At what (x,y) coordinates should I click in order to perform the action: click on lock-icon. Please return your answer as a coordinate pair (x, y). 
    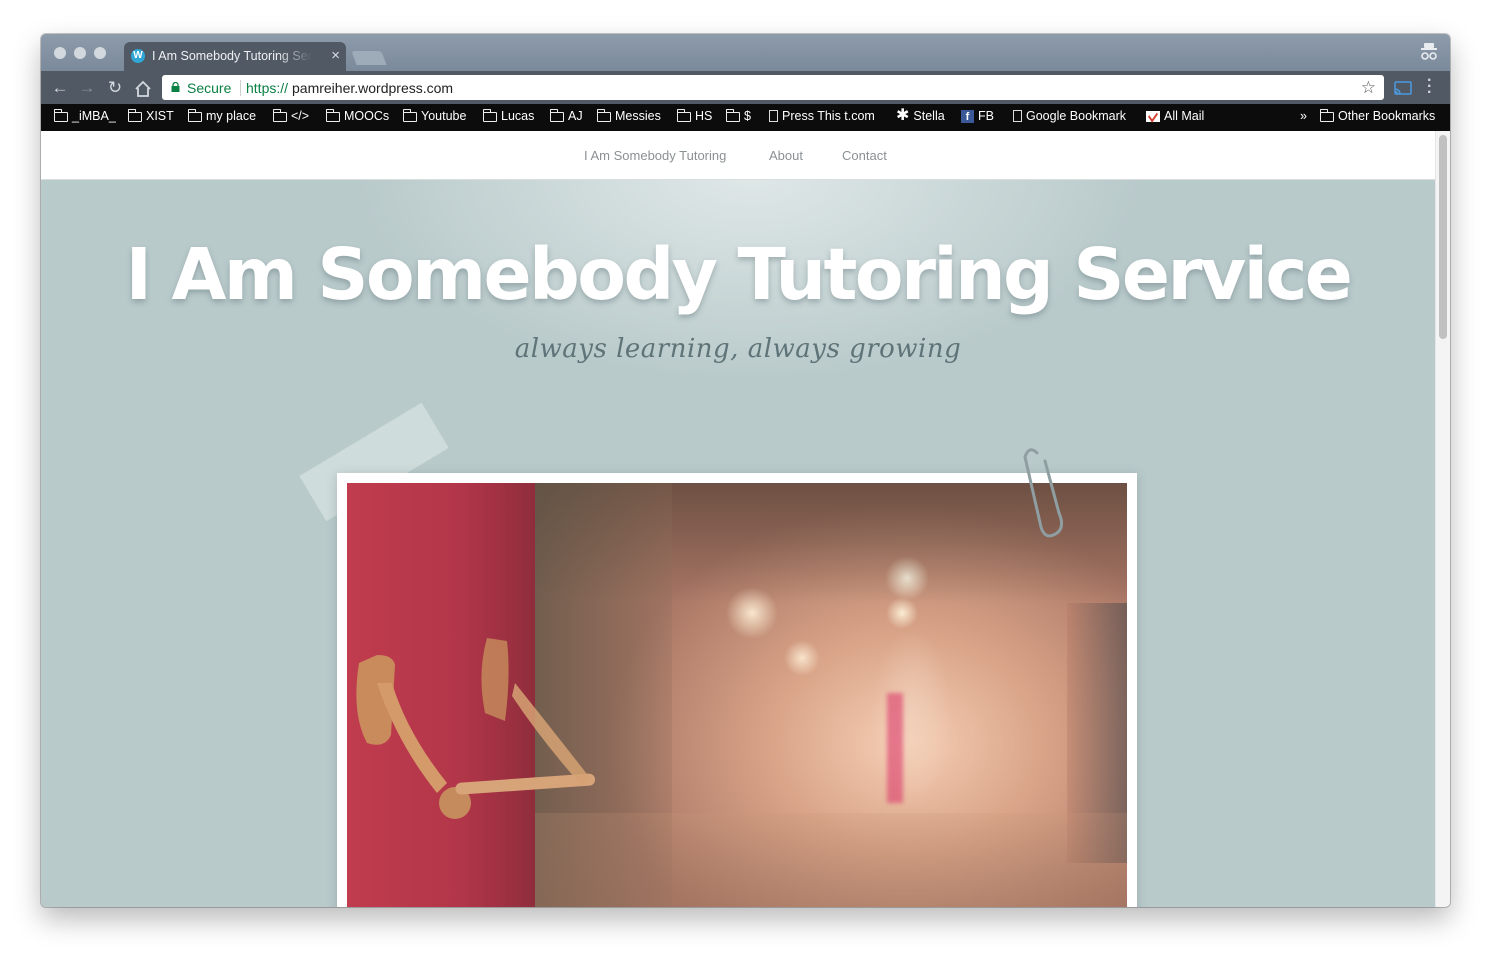
    Looking at the image, I should click on (175, 87).